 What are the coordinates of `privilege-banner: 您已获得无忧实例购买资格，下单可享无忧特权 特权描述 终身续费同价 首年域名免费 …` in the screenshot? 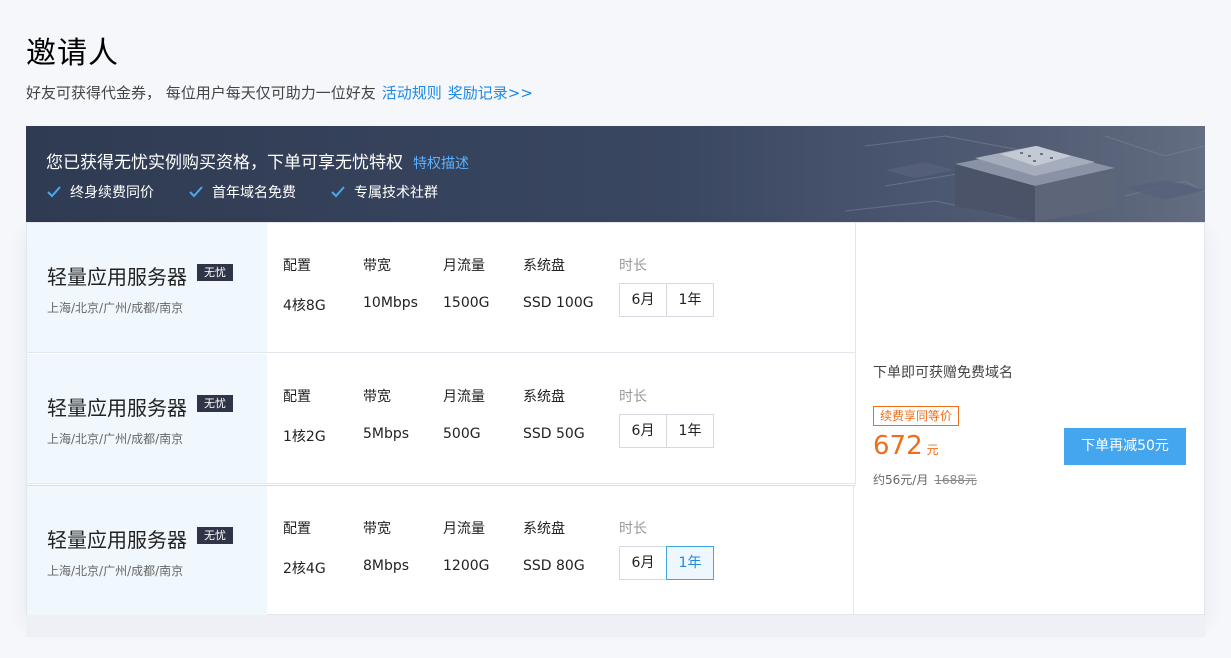 It's located at (615, 174).